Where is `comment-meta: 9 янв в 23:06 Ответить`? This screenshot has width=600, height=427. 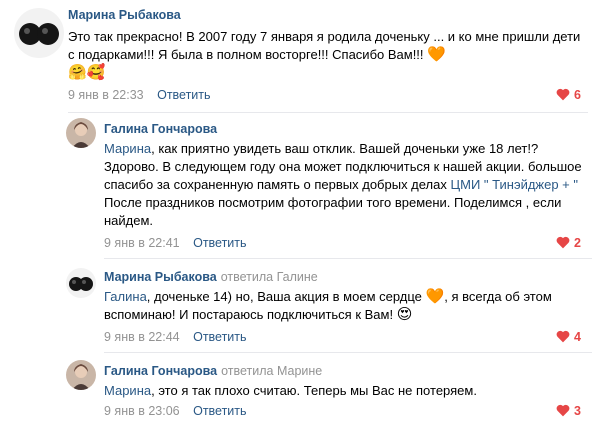
comment-meta: 9 янв в 23:06 Ответить is located at coordinates (175, 411).